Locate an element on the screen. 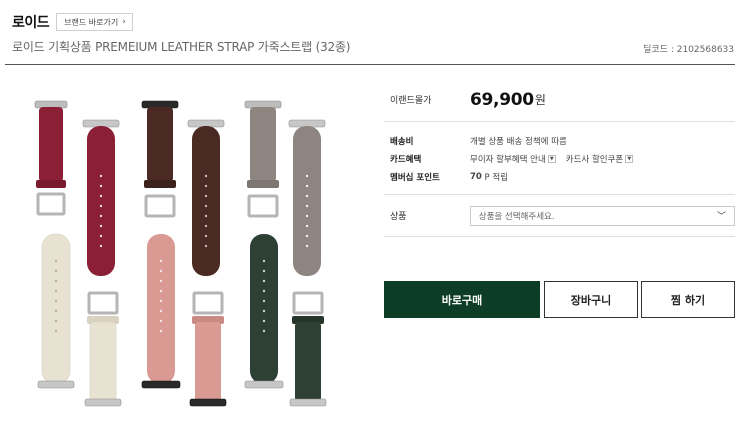 This screenshot has height=443, width=743. divider is located at coordinates (370, 64).